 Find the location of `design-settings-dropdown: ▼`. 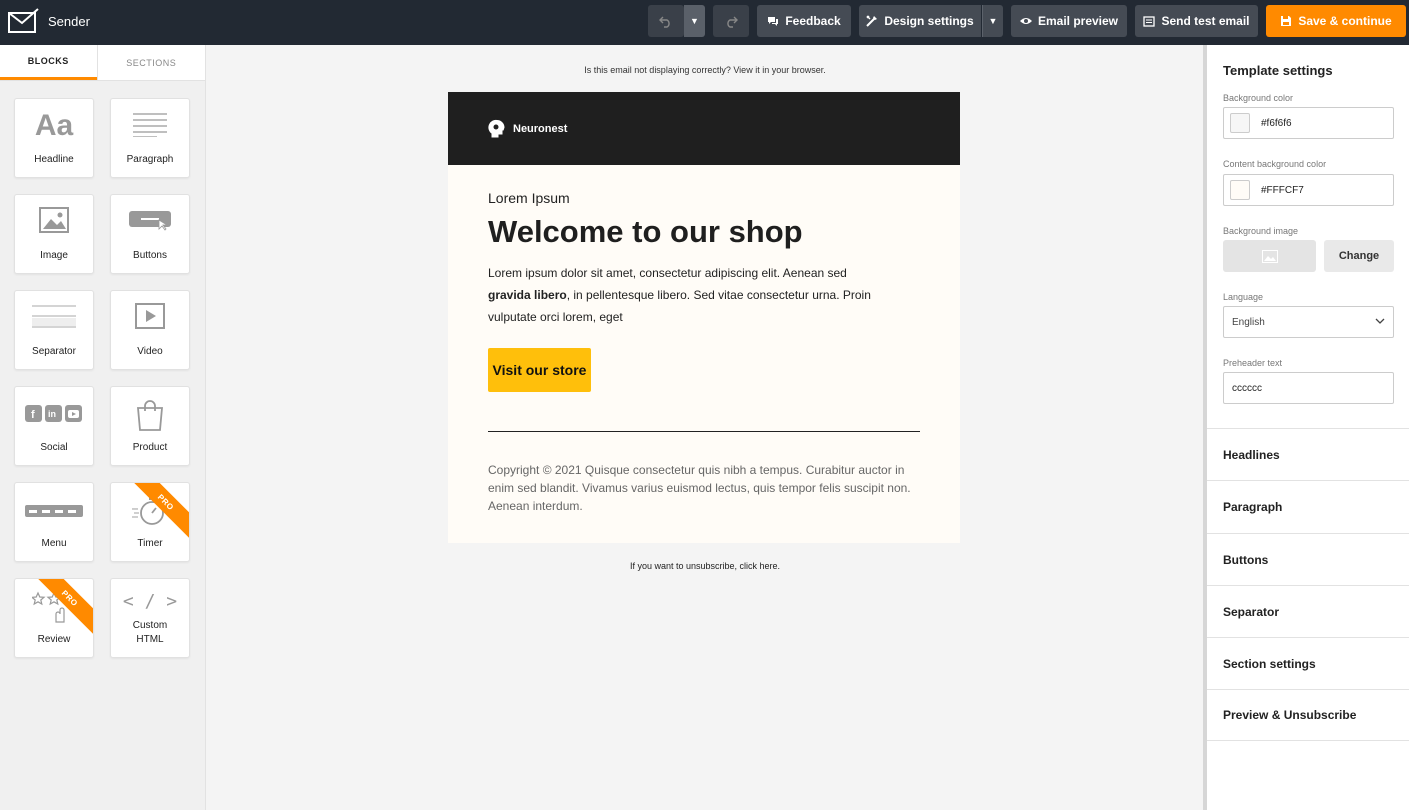

design-settings-dropdown: ▼ is located at coordinates (992, 21).